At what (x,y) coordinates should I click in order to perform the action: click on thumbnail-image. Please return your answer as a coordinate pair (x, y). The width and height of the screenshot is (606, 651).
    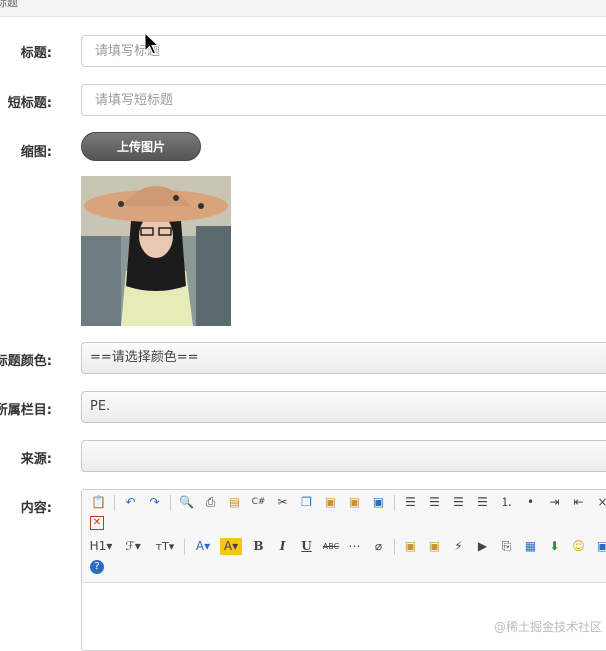
    Looking at the image, I should click on (156, 251).